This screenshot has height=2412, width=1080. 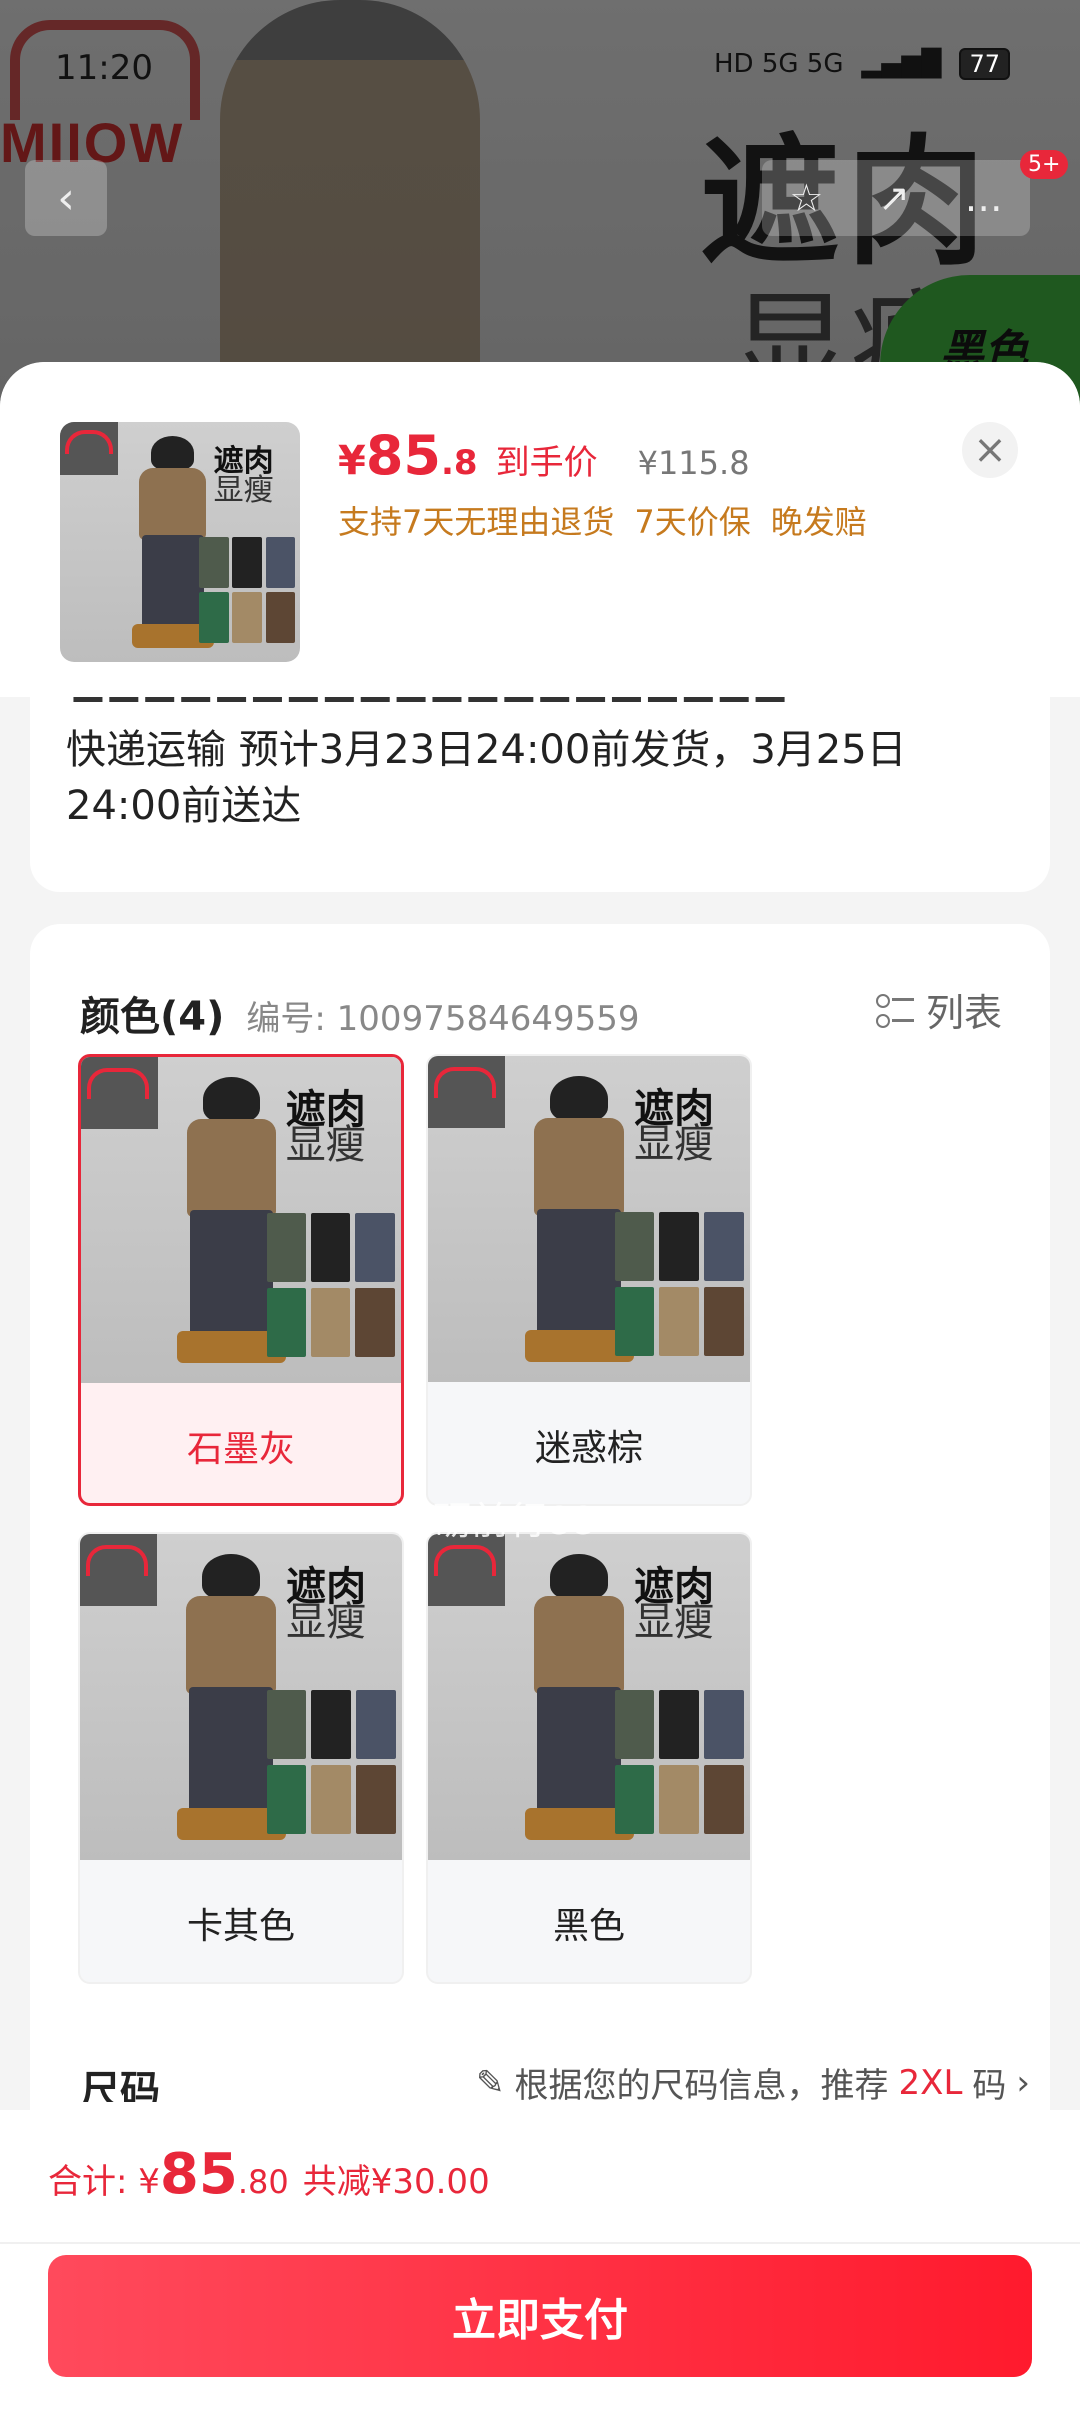 I want to click on delivery-info: 快递运输 预计3月23日24:00前发货，3月25日24:00前送达, so click(x=486, y=778).